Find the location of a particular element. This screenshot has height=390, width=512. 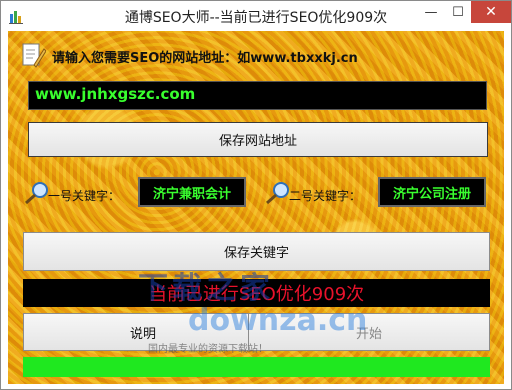

document-pencil-icon is located at coordinates (34, 55).